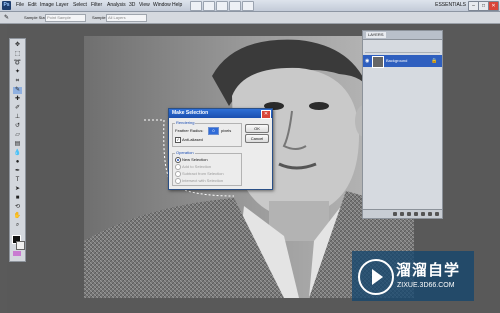 The image size is (500, 313). Describe the element at coordinates (17, 171) in the screenshot. I see `pen-tool-icon: ✒` at that location.